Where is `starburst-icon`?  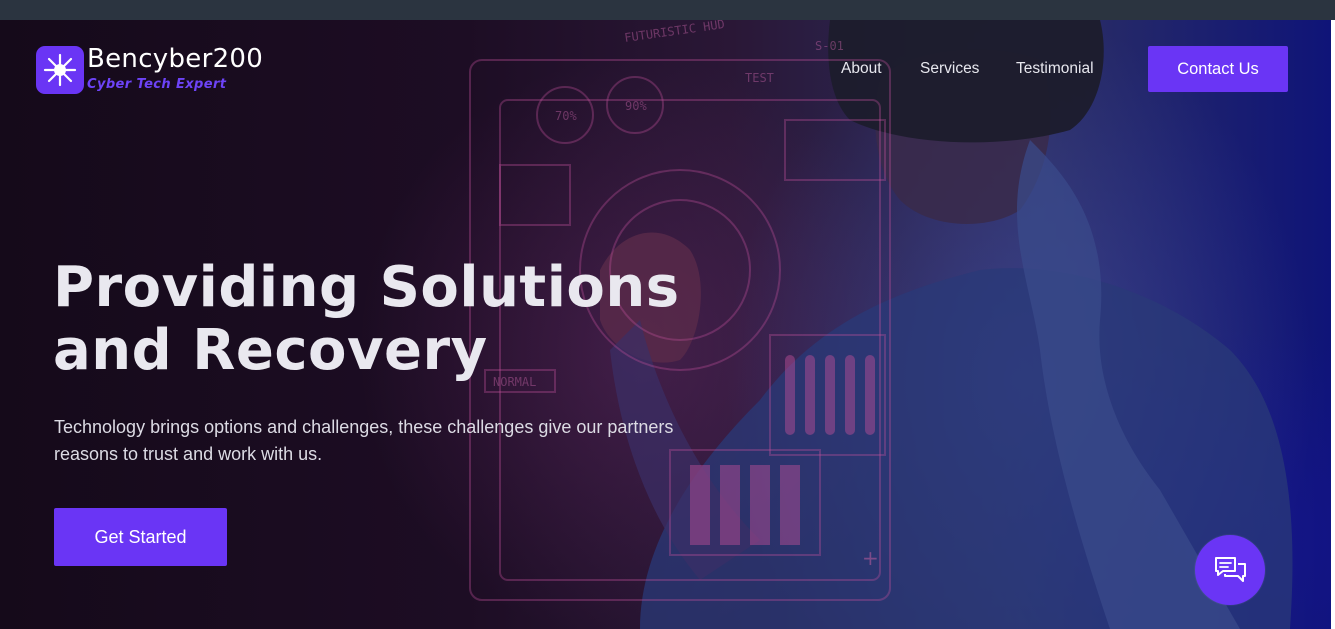 starburst-icon is located at coordinates (60, 70).